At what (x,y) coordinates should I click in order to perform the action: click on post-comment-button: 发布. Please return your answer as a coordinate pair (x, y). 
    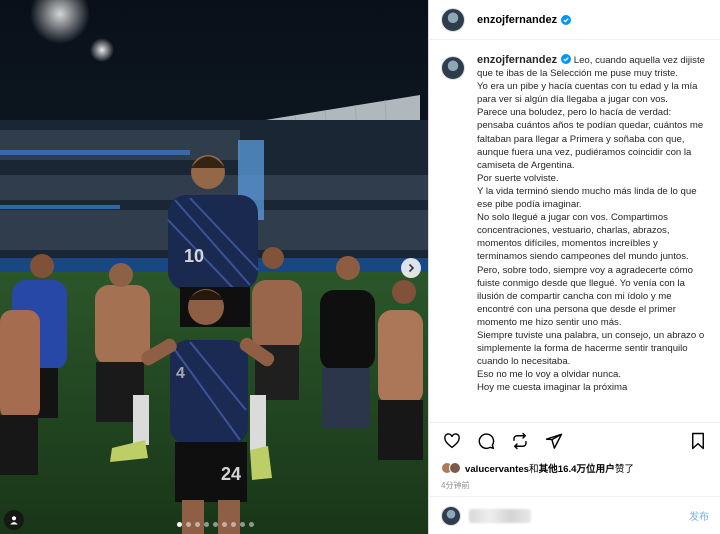
    Looking at the image, I should click on (699, 515).